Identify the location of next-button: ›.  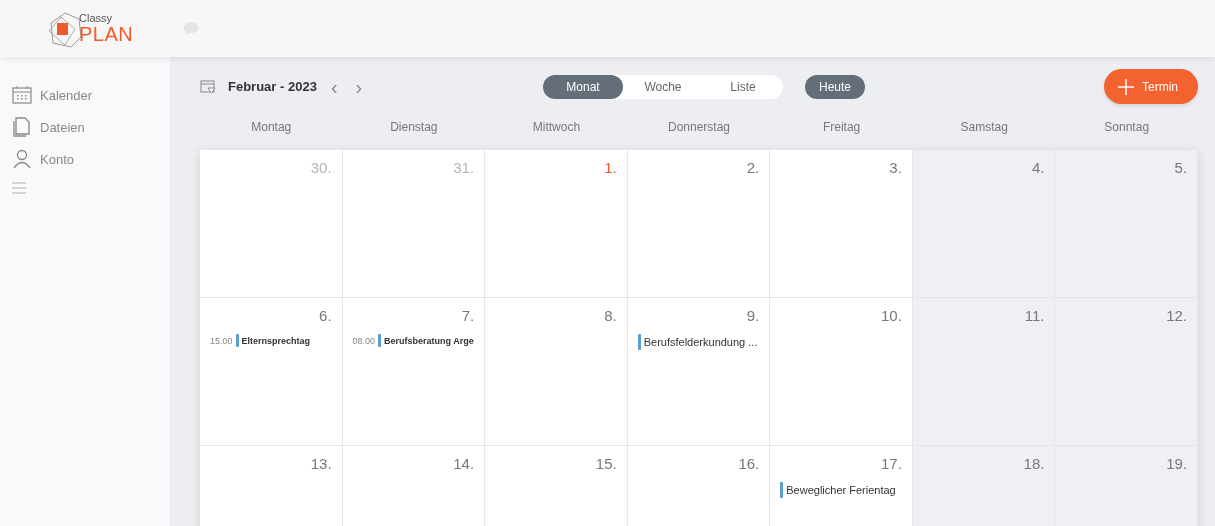
(359, 86).